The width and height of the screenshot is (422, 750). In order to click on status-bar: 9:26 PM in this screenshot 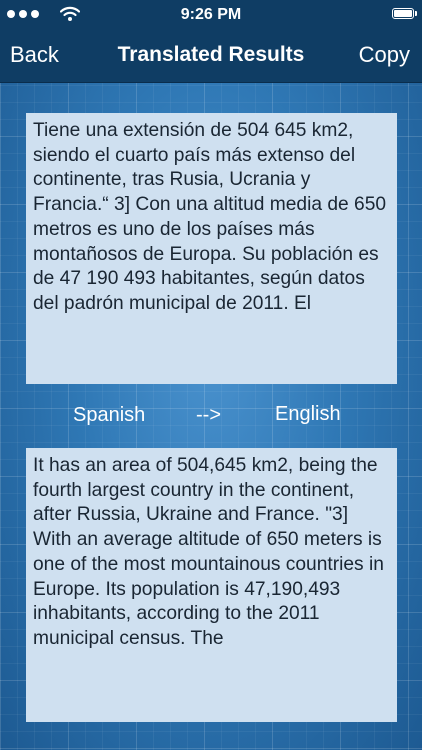, I will do `click(211, 15)`.